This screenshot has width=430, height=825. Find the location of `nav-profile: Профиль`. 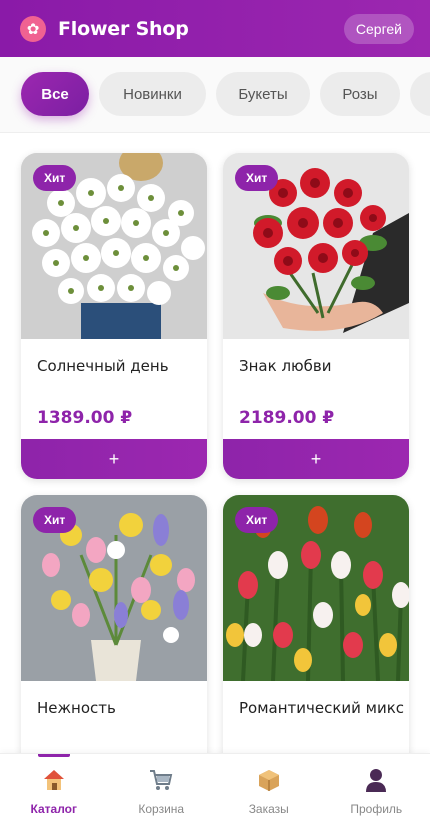

nav-profile: Профиль is located at coordinates (376, 789).